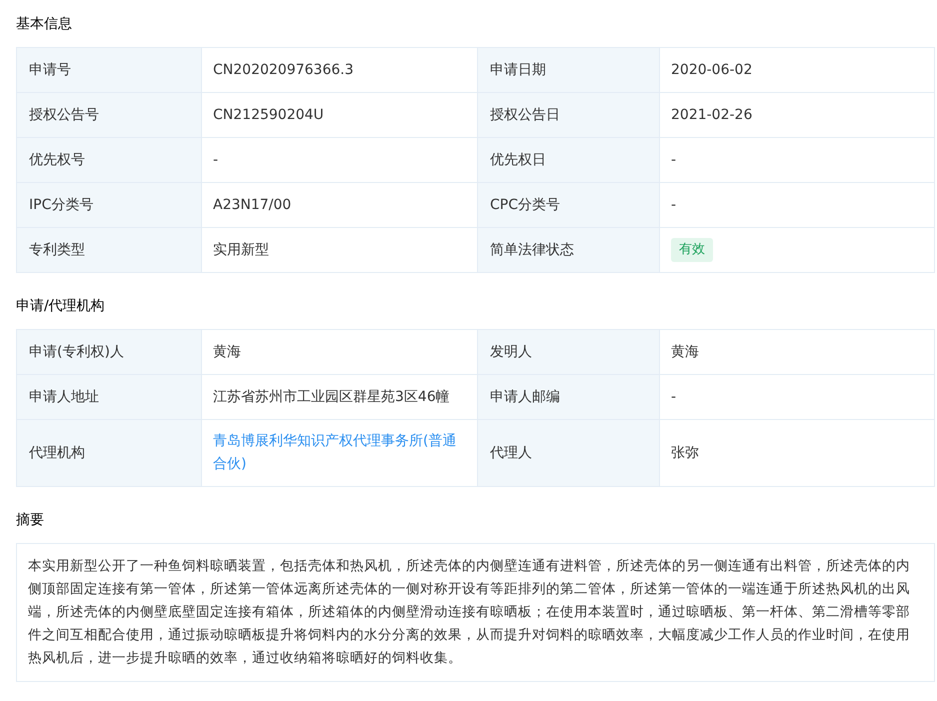 The image size is (937, 701). Describe the element at coordinates (569, 70) in the screenshot. I see `field-label: 申请日期` at that location.